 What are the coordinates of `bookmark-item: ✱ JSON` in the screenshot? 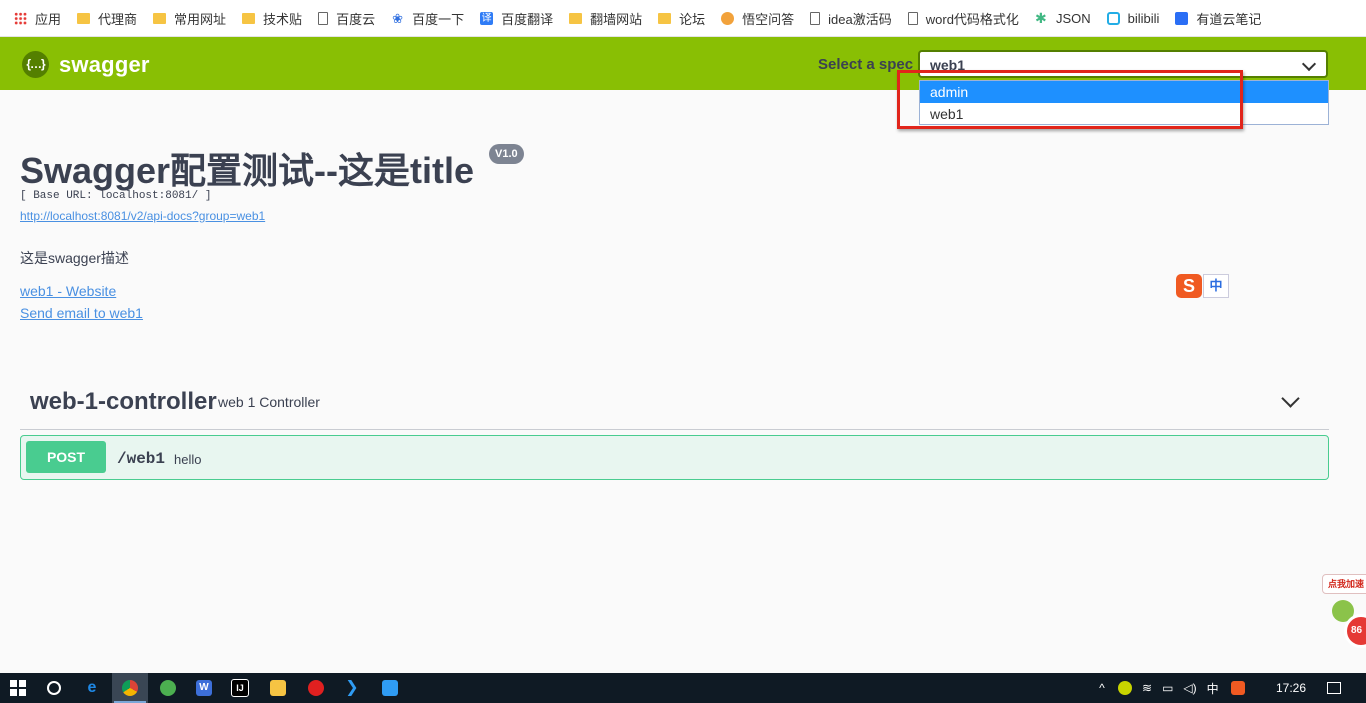 It's located at (1063, 18).